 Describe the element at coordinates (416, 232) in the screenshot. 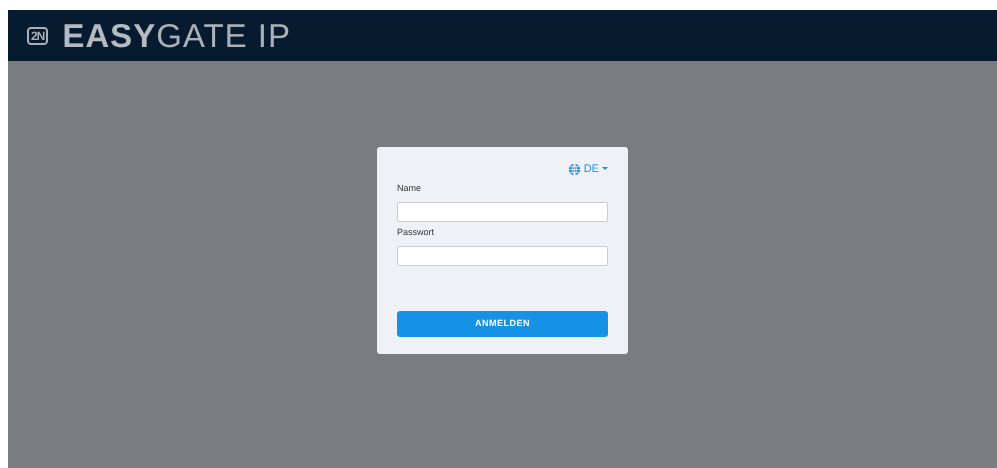

I see `field-label: Passwort` at that location.